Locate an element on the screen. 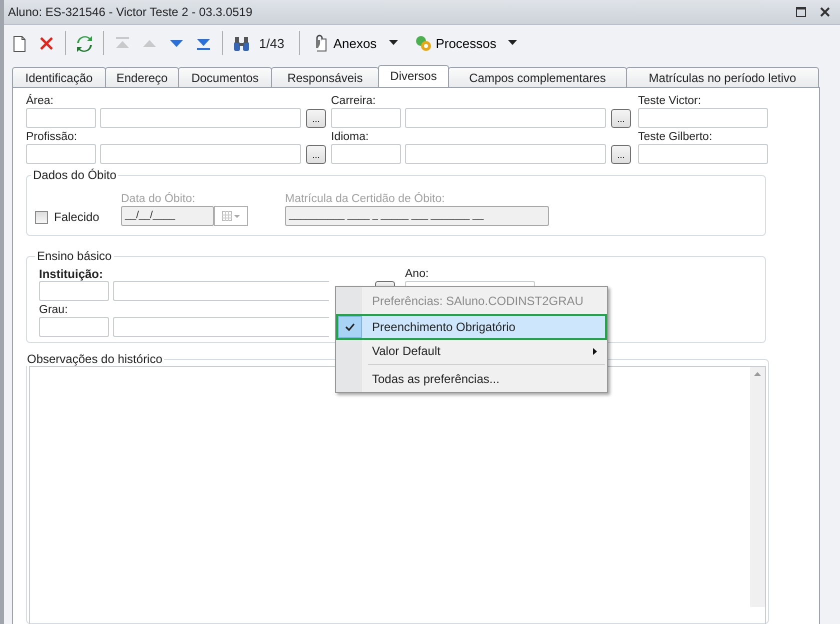 The image size is (840, 624). menu-item: Preenchimento Obrigatório is located at coordinates (471, 327).